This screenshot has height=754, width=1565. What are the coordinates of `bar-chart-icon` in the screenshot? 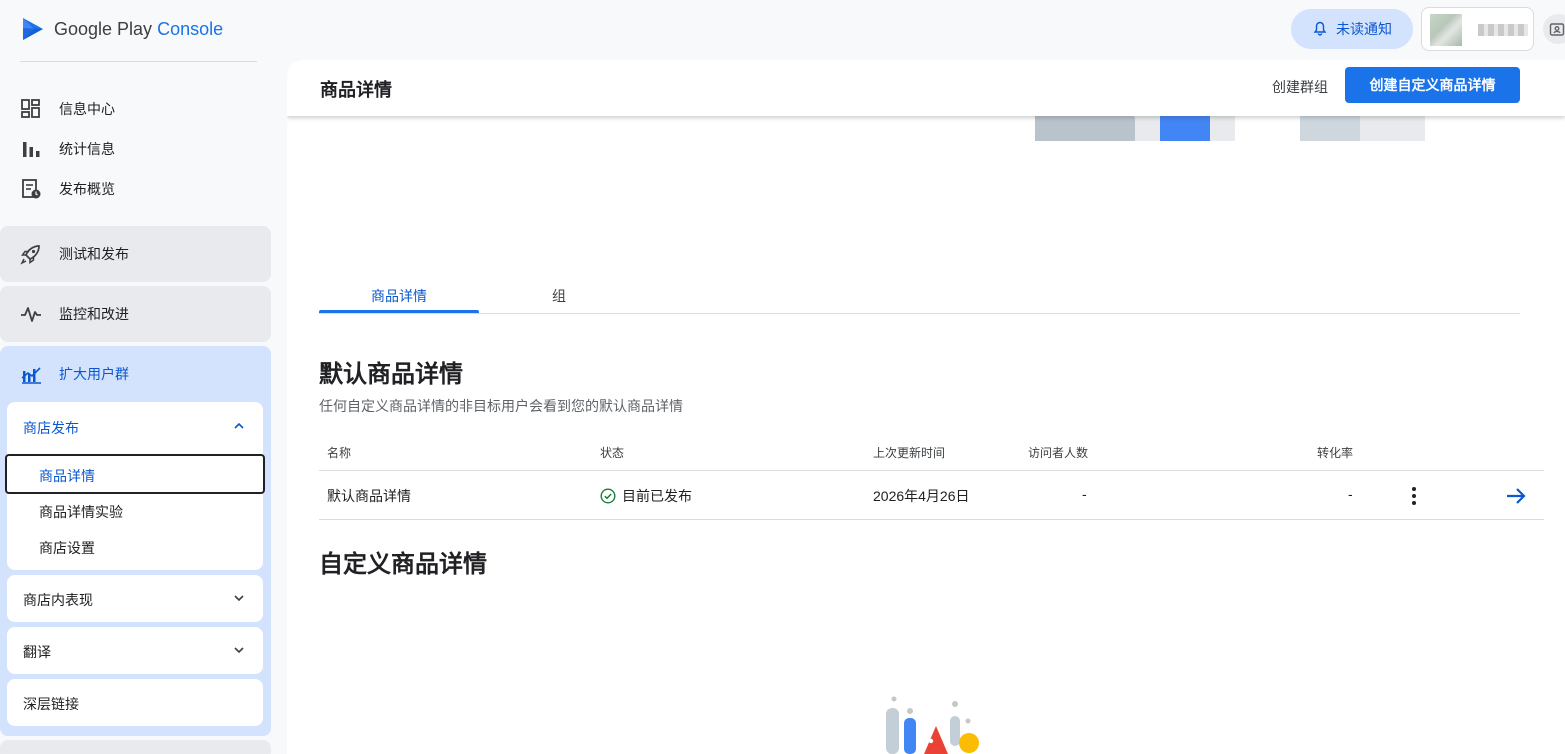 It's located at (31, 149).